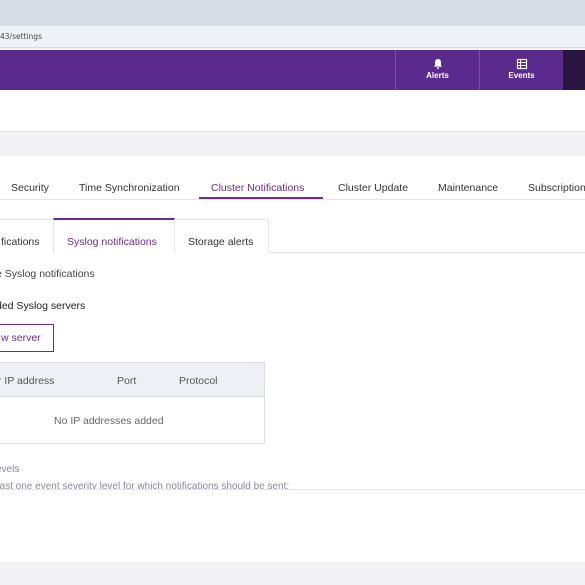 Image resolution: width=585 pixels, height=585 pixels. I want to click on page-header-panel, so click(292, 111).